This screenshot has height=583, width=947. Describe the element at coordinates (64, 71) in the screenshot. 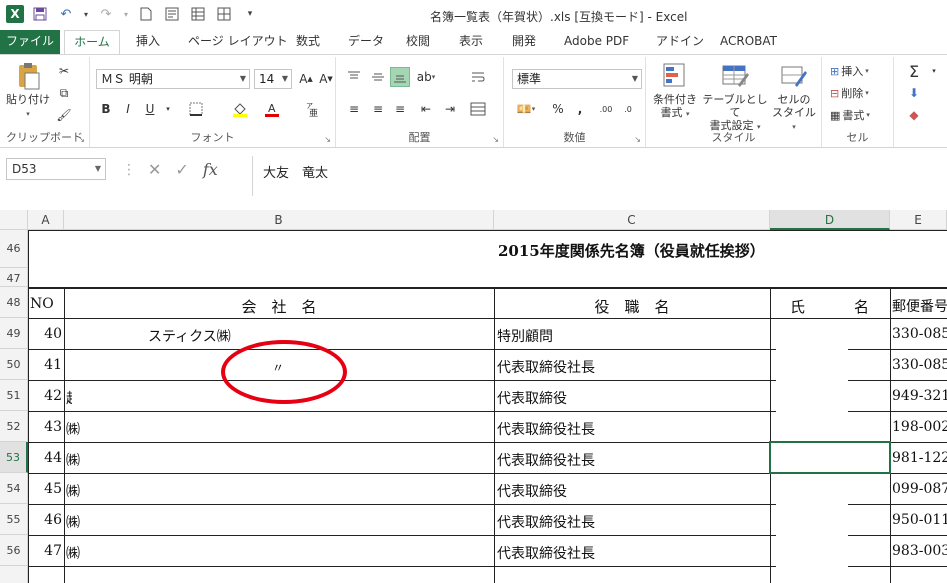

I see `cut-icon: ✂` at that location.